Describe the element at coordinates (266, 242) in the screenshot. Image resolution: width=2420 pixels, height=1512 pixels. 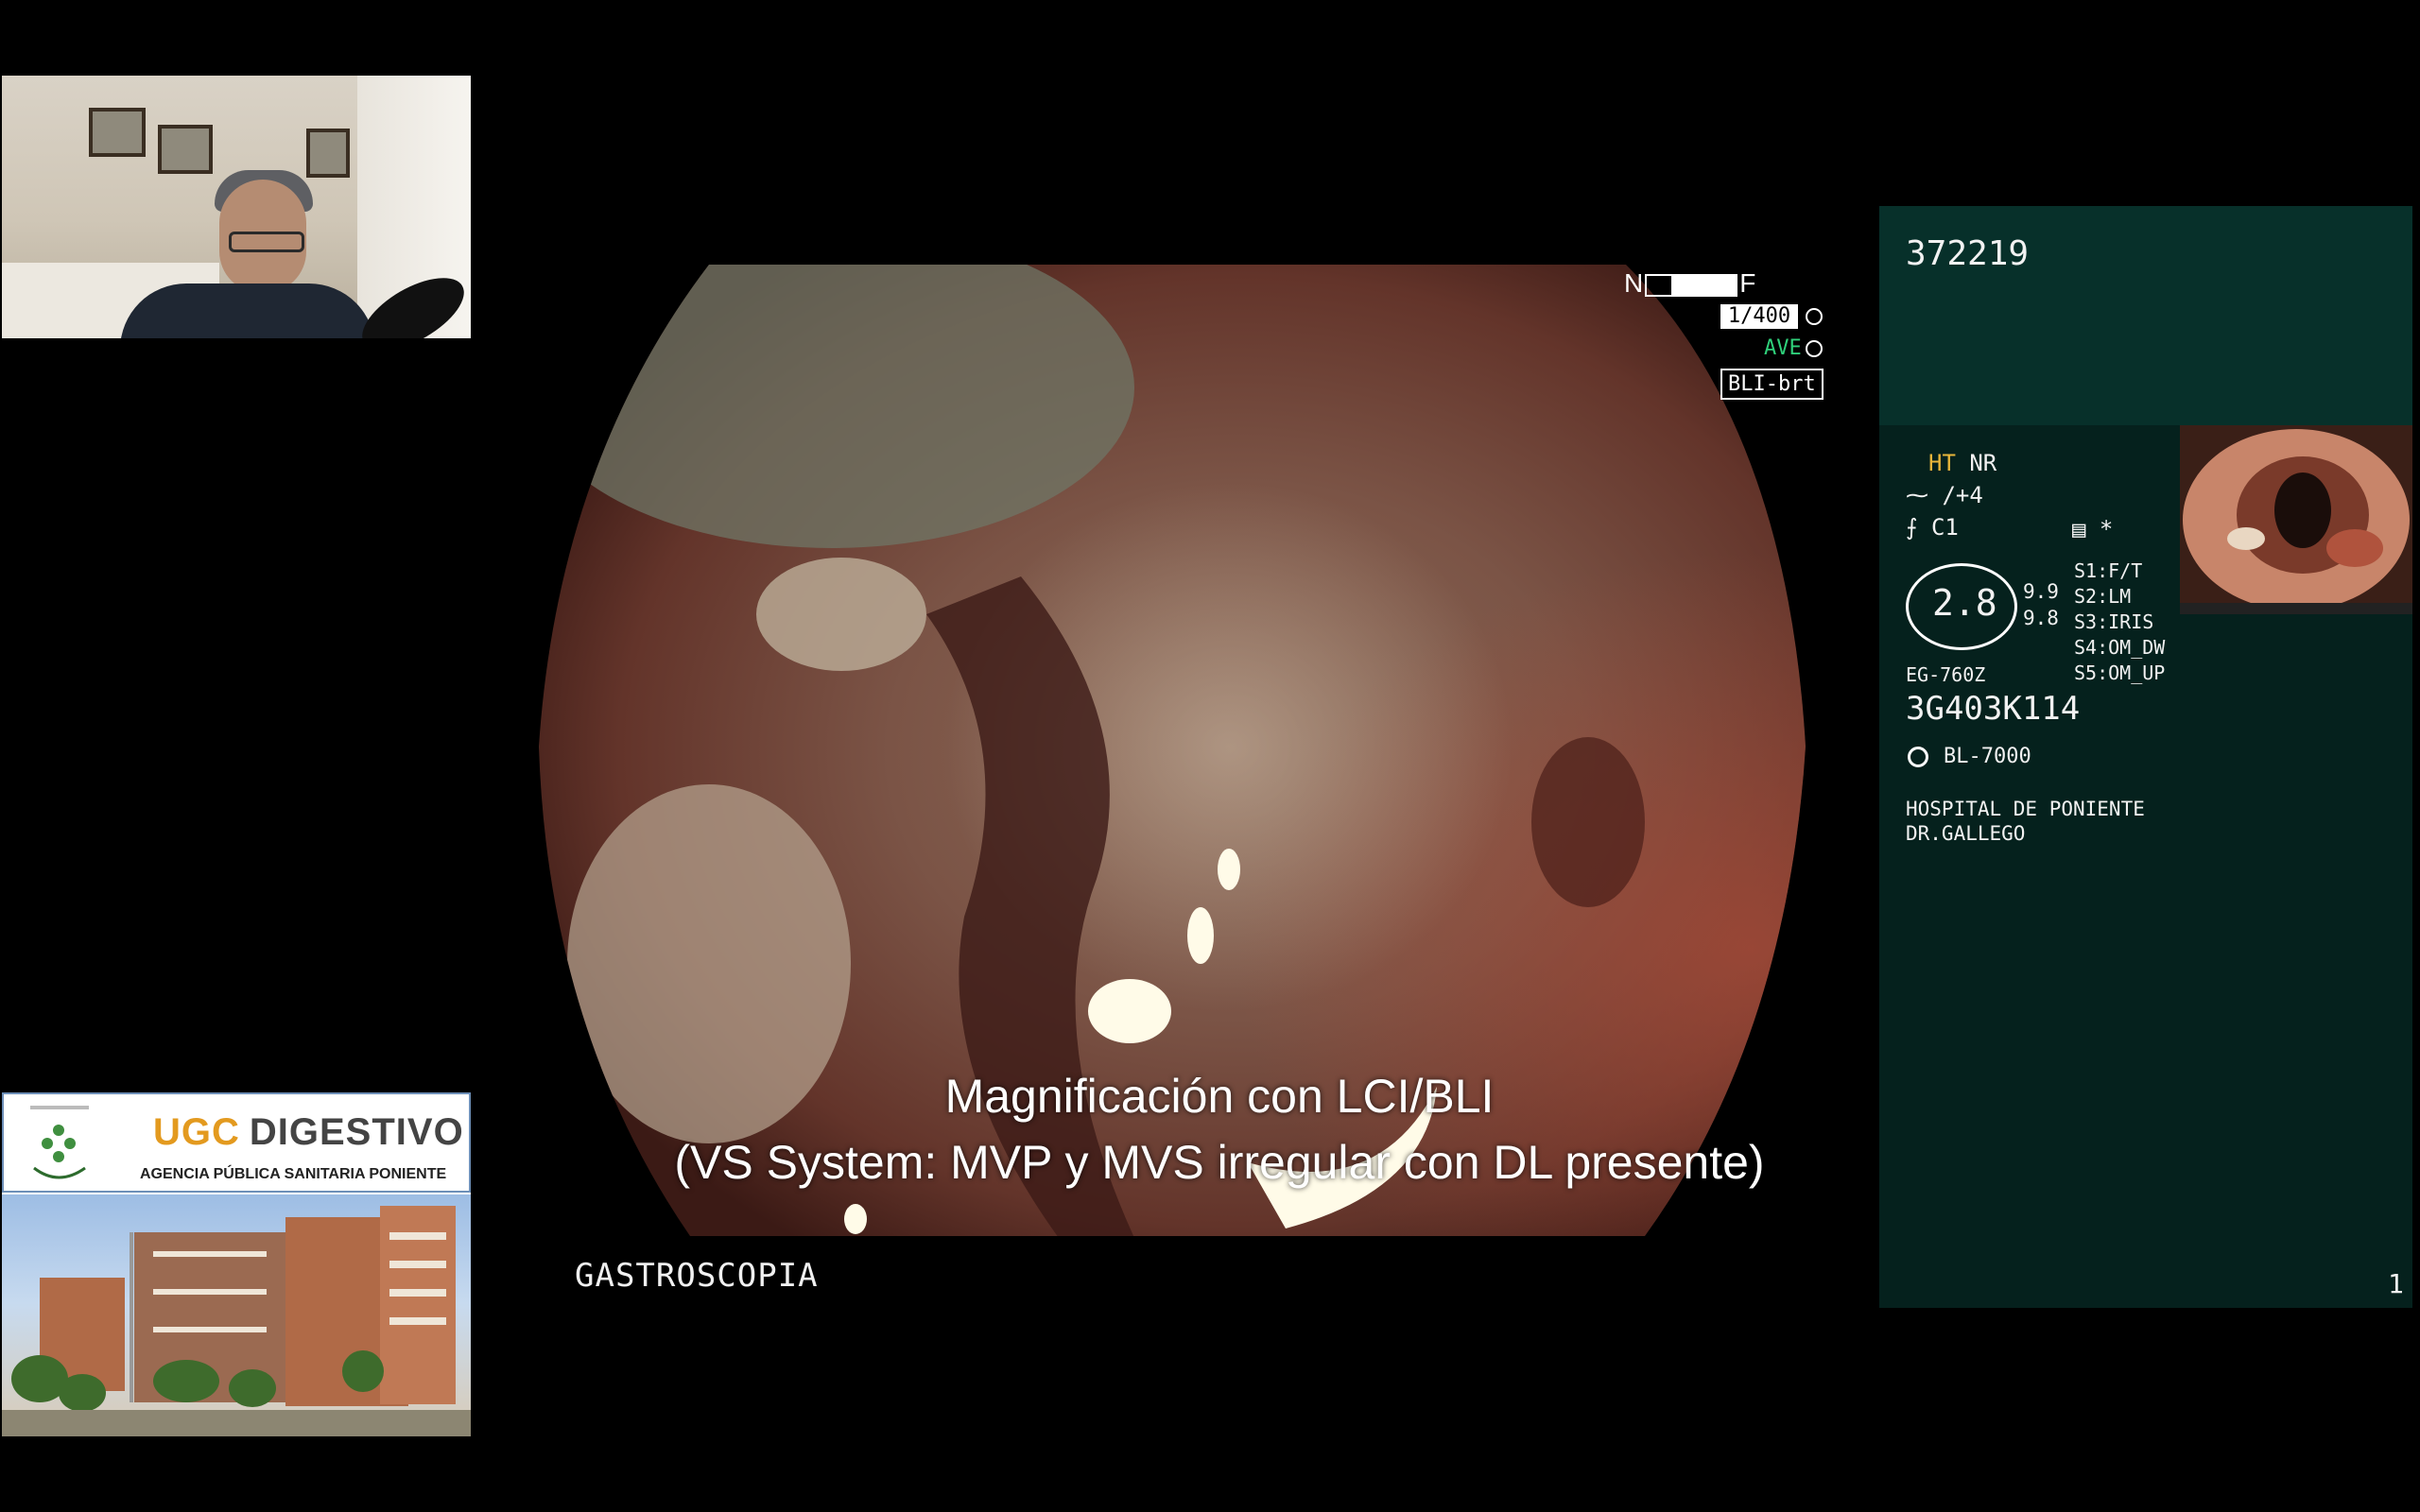
I see `glasses` at that location.